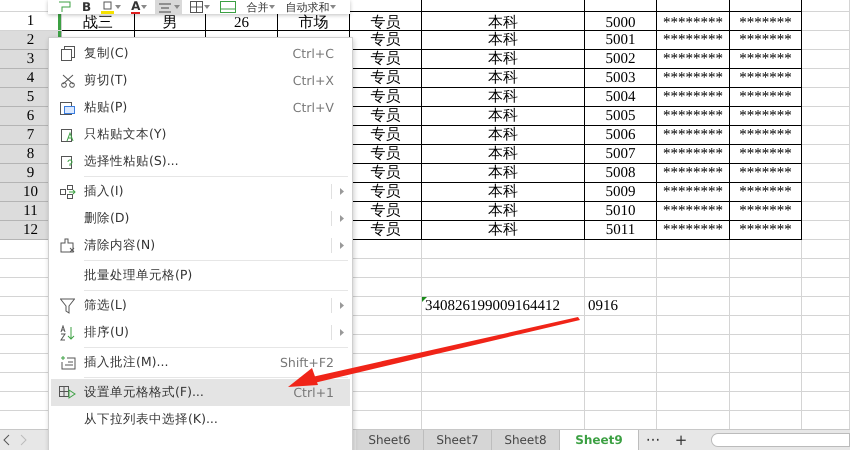 The width and height of the screenshot is (850, 450). Describe the element at coordinates (621, 230) in the screenshot. I see `table-cell: 5011` at that location.